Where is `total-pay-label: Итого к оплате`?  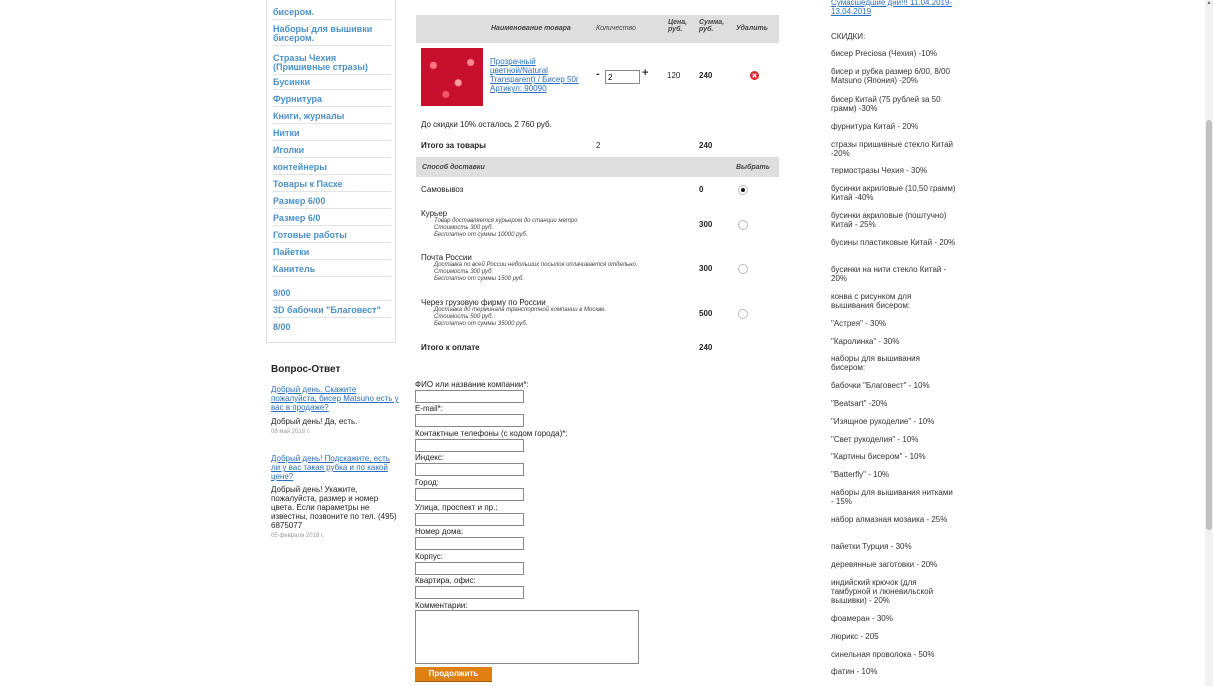
total-pay-label: Итого к оплате is located at coordinates (450, 347).